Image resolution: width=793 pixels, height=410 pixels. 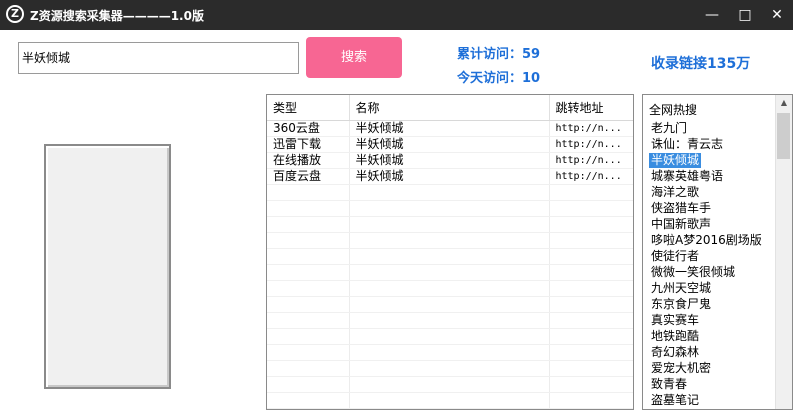 I want to click on list-item: 九州天空城, so click(x=681, y=288).